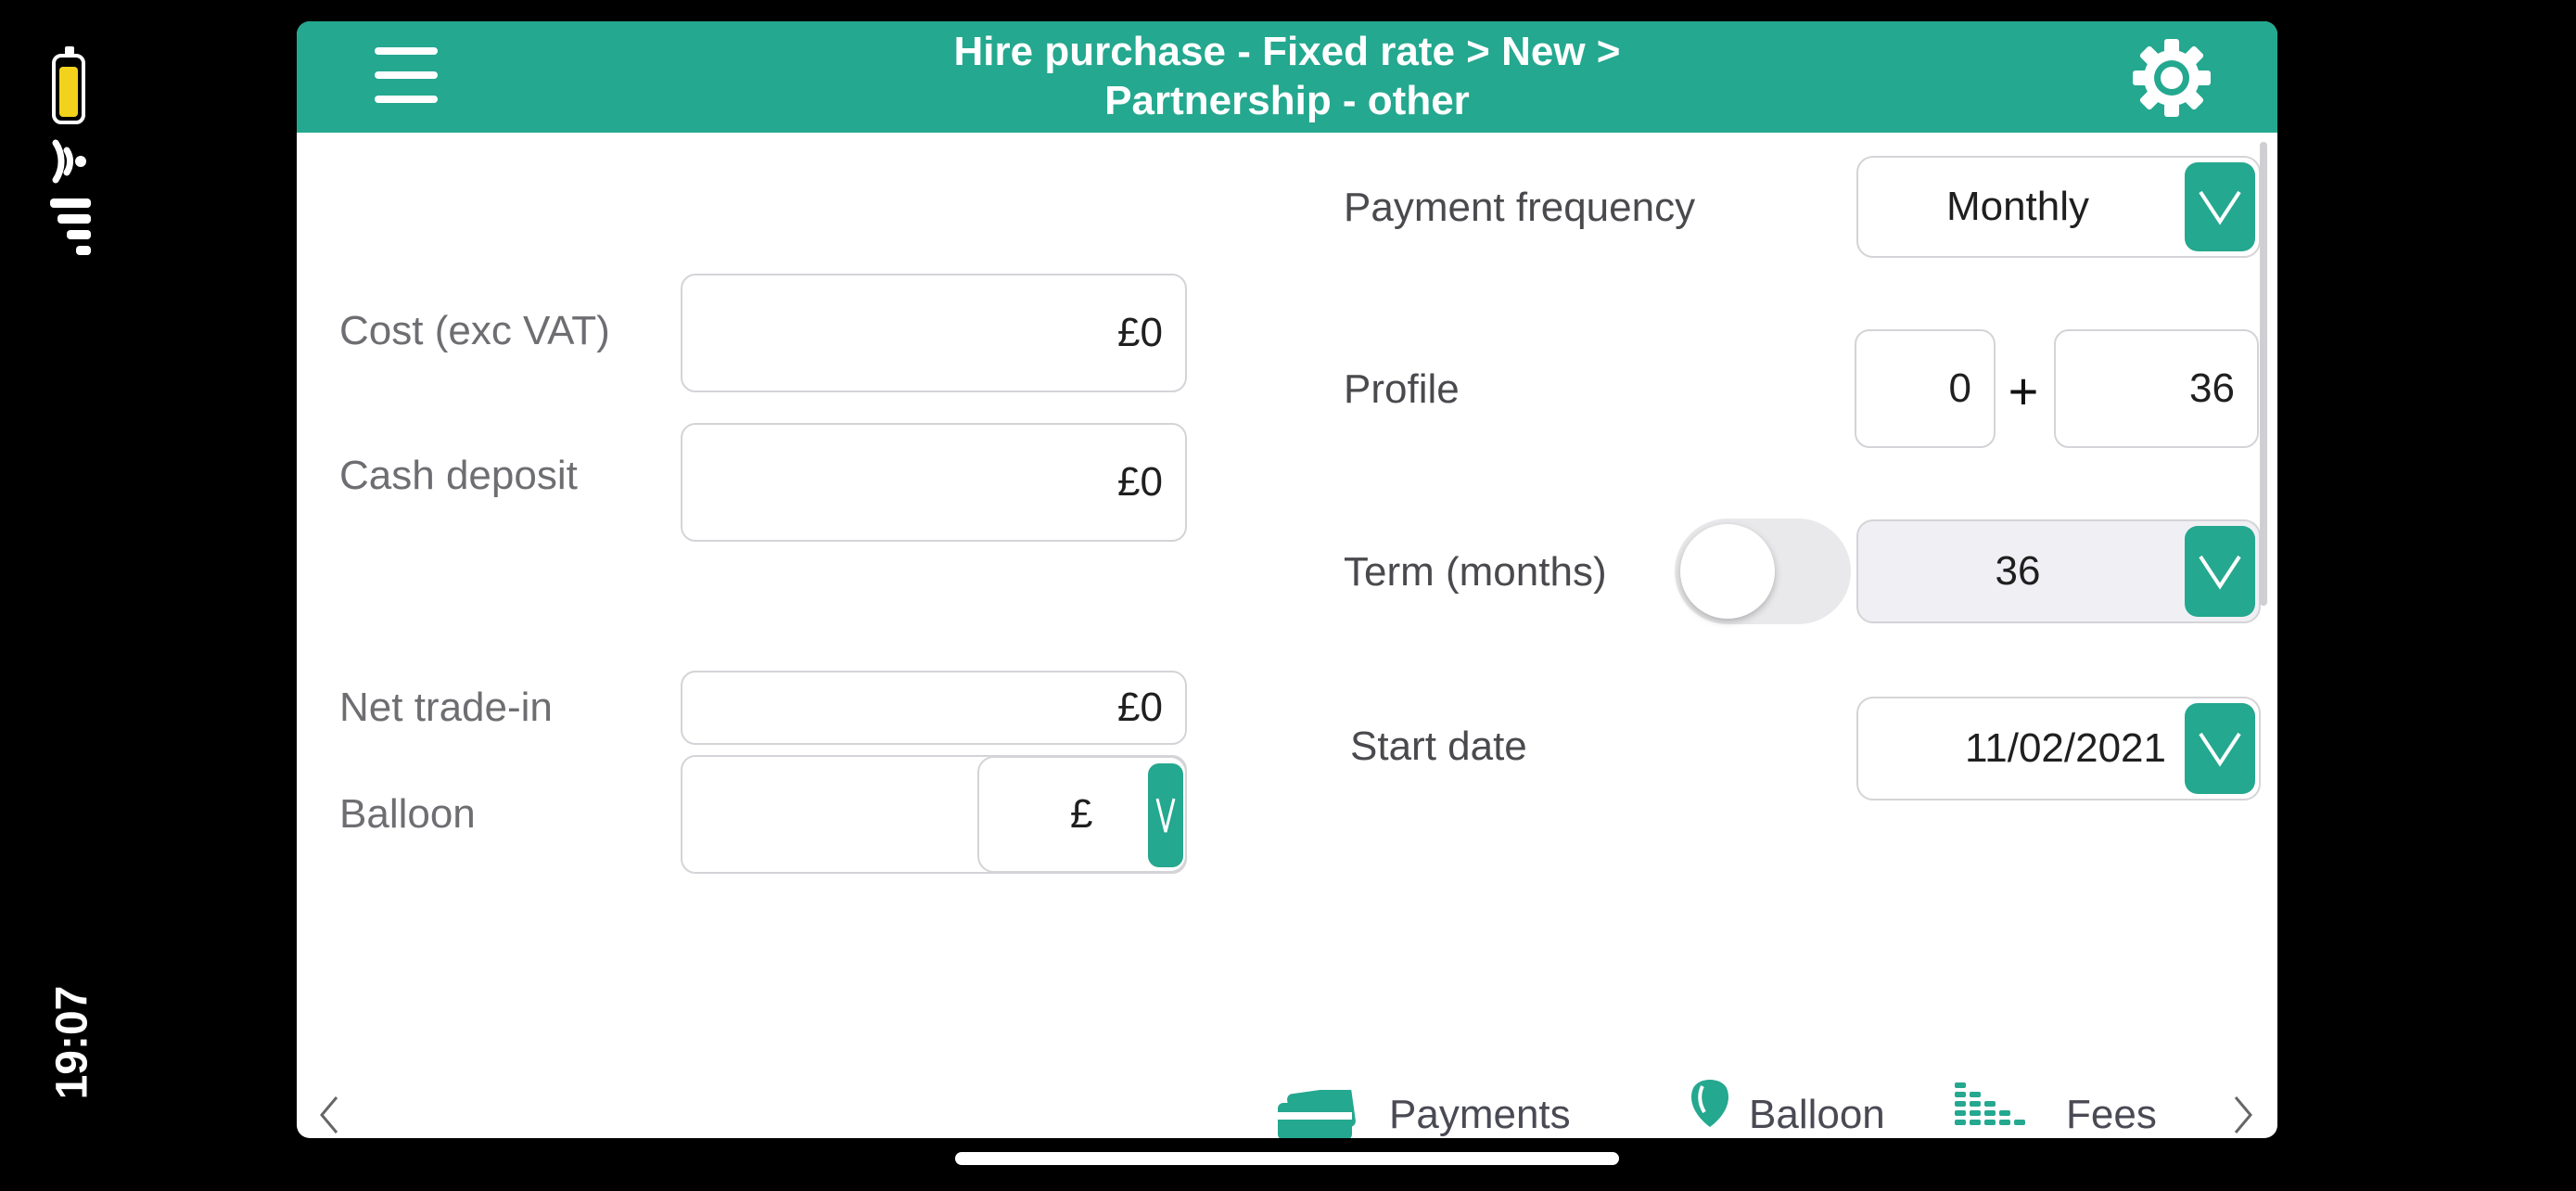 The image size is (2576, 1191). Describe the element at coordinates (458, 475) in the screenshot. I see `deposit-label: Cash deposit` at that location.